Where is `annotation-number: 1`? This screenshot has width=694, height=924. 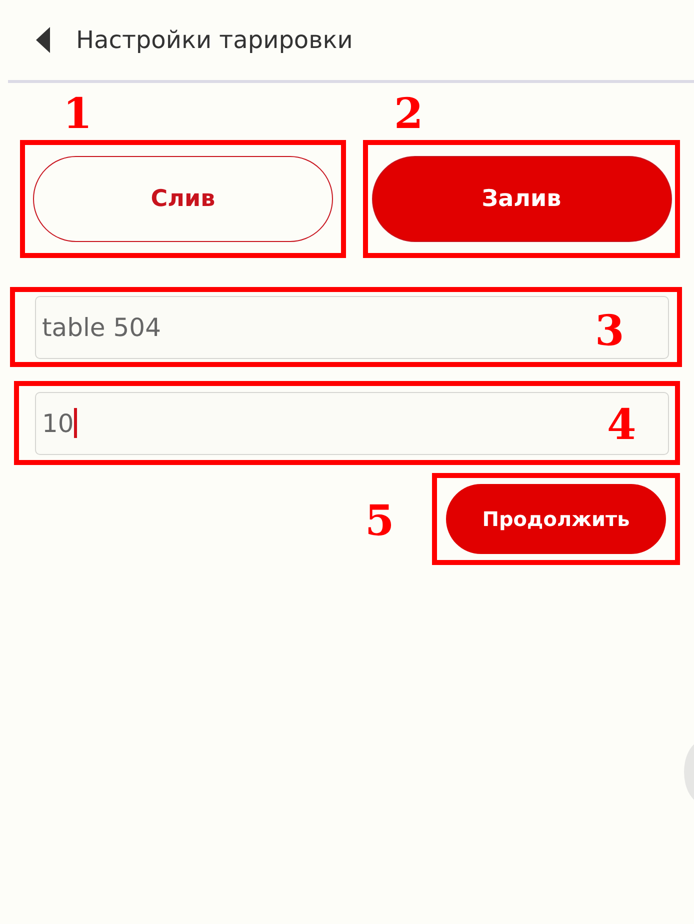
annotation-number: 1 is located at coordinates (77, 114).